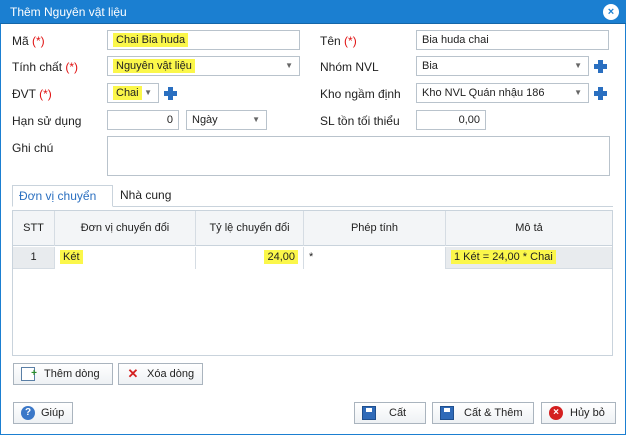  Describe the element at coordinates (47, 121) in the screenshot. I see `han-su-dung-label: Hạn sử dụng` at that location.